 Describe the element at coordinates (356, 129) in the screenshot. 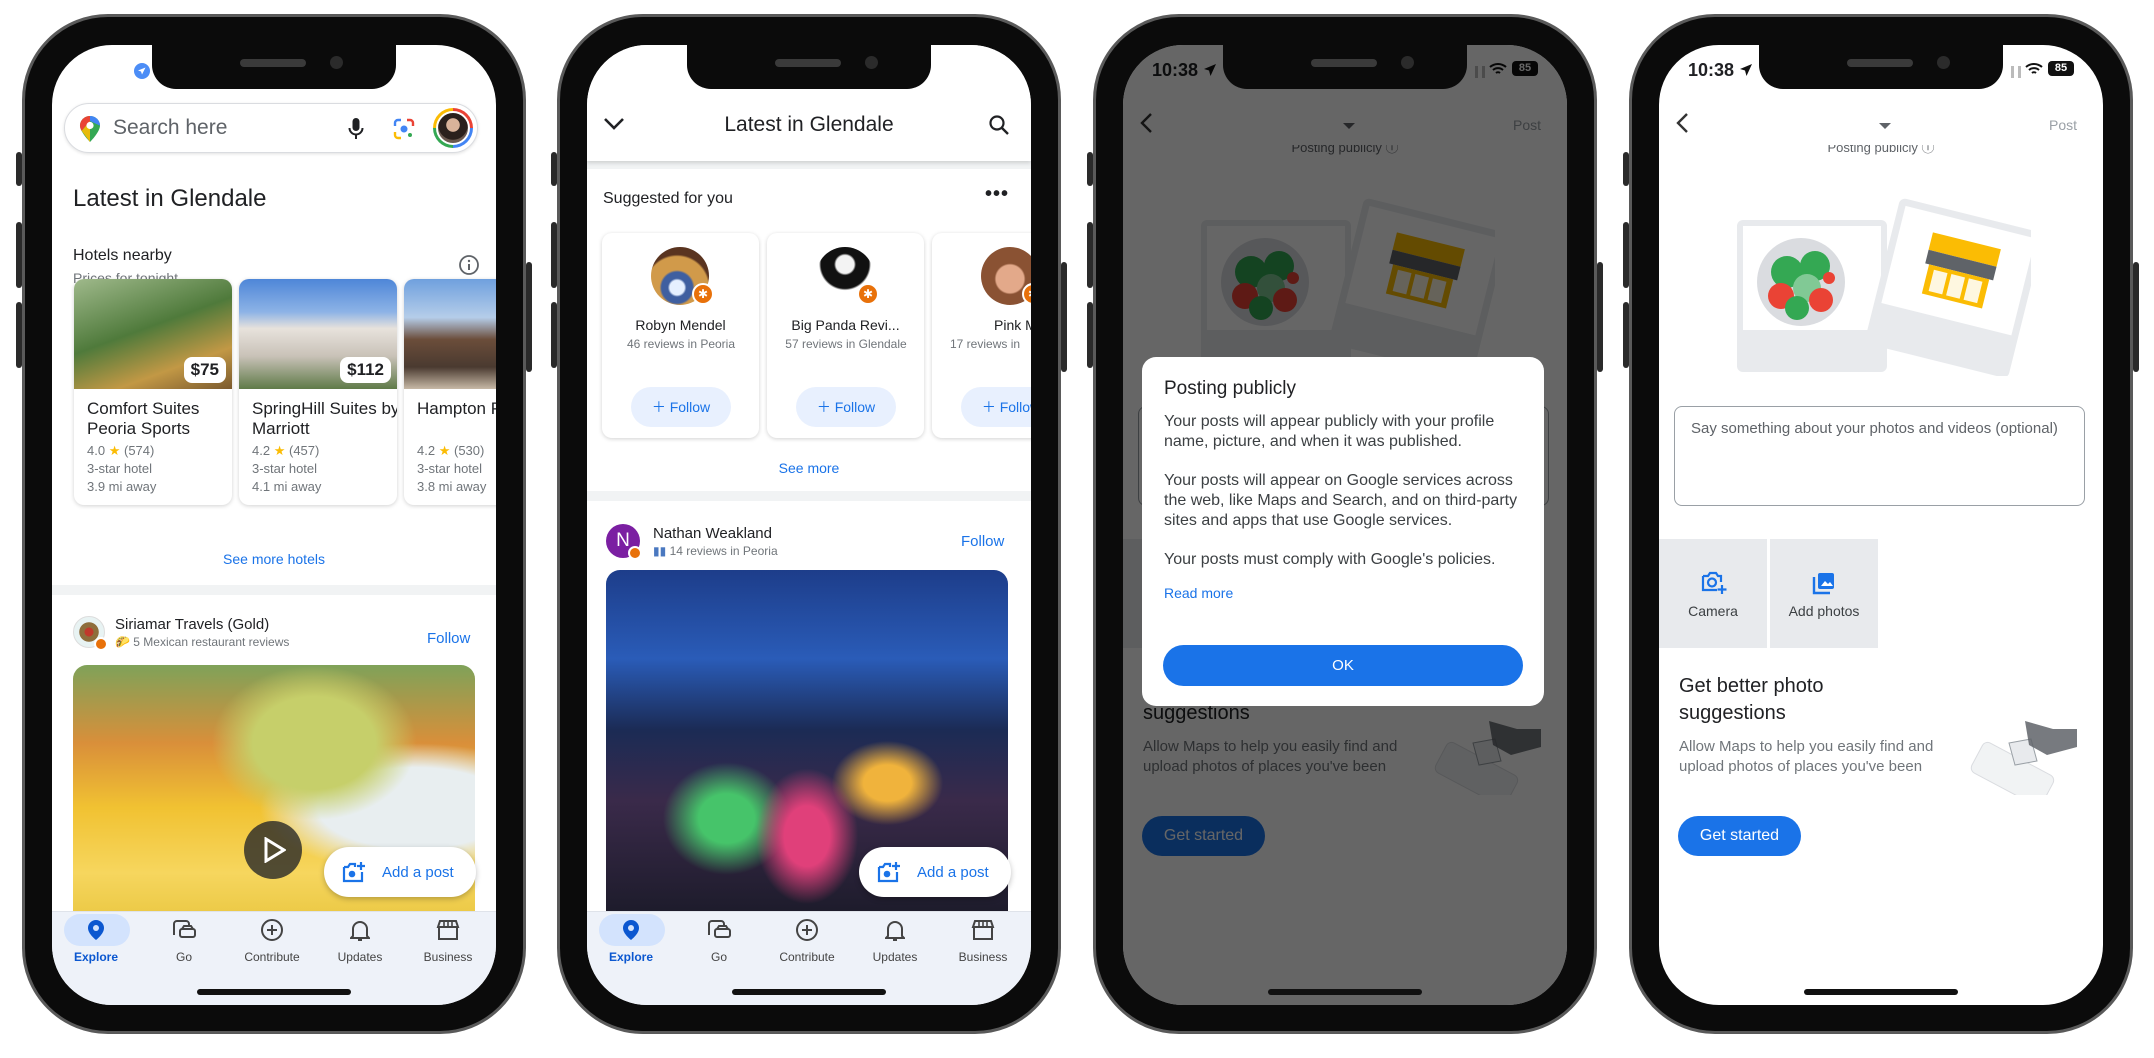

I see `microphone-icon` at that location.